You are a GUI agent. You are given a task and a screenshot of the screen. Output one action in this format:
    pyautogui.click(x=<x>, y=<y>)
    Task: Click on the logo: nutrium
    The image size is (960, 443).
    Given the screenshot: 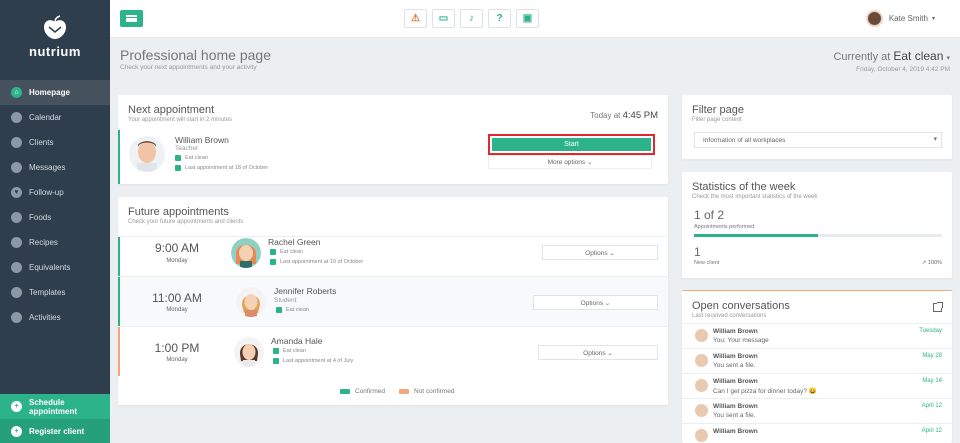 What is the action you would take?
    pyautogui.click(x=55, y=36)
    